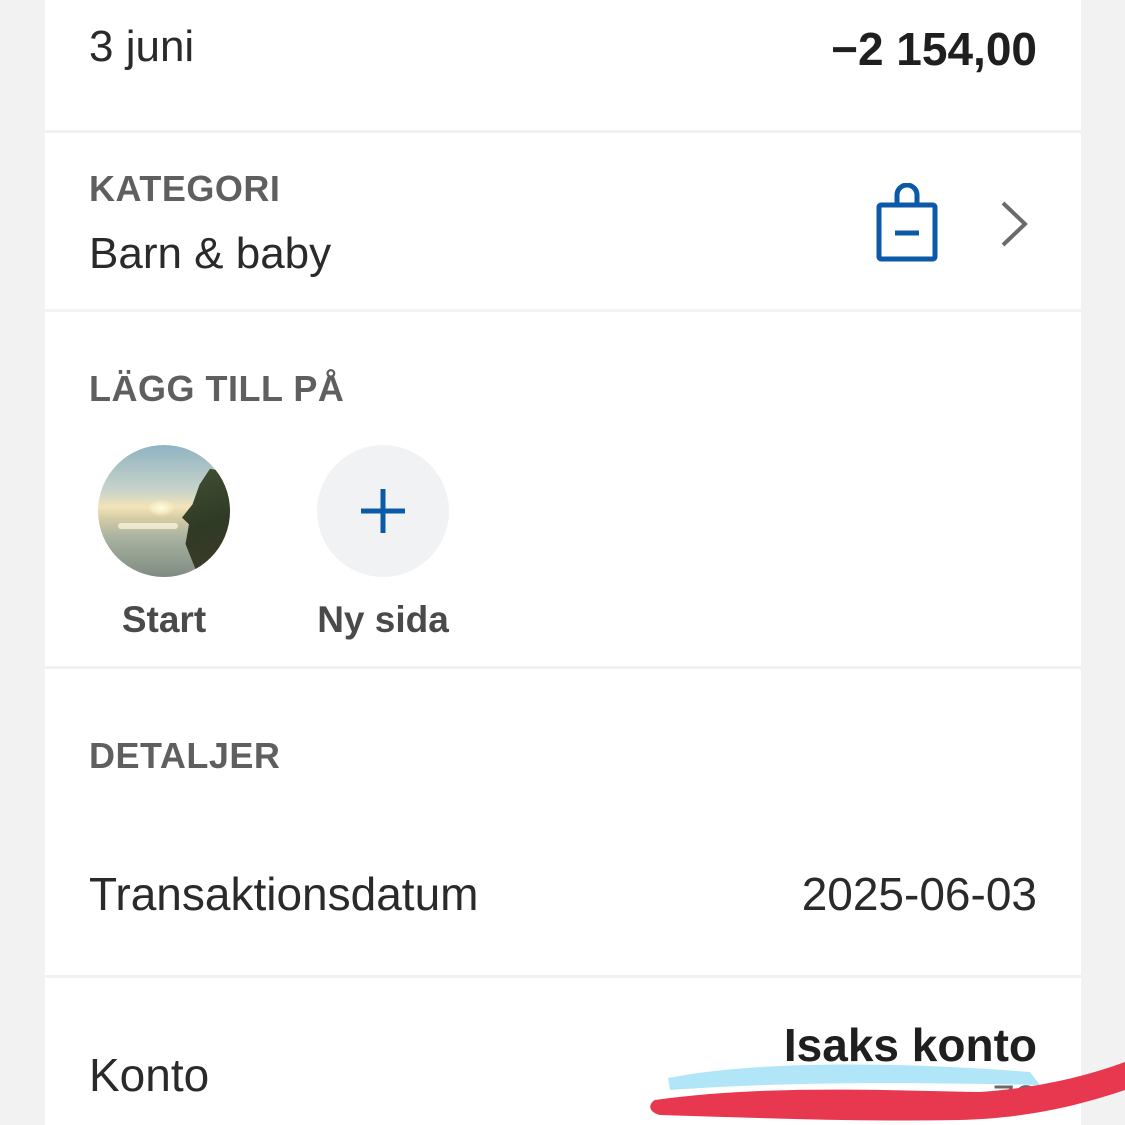 Image resolution: width=1125 pixels, height=1125 pixels. Describe the element at coordinates (164, 619) in the screenshot. I see `page-start-caption: Start` at that location.